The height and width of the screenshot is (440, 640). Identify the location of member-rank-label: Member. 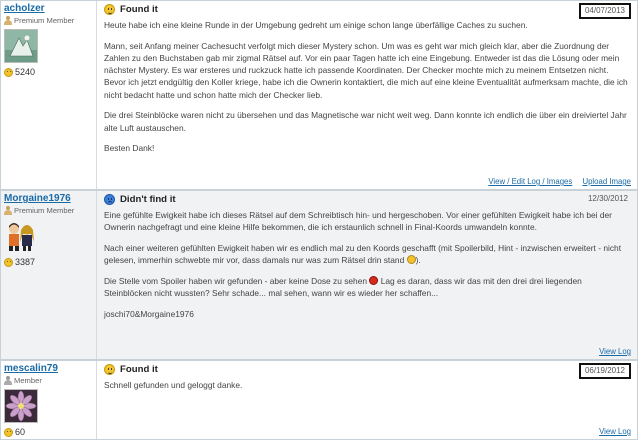
(28, 380).